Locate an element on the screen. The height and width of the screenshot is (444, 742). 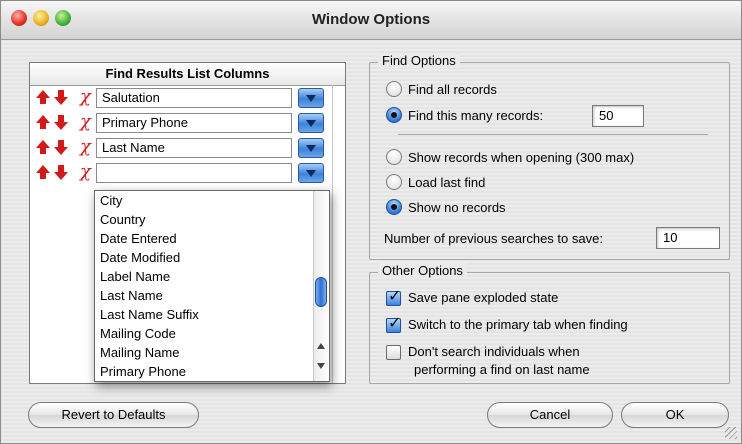
dropdown-item: Date Entered is located at coordinates (138, 238).